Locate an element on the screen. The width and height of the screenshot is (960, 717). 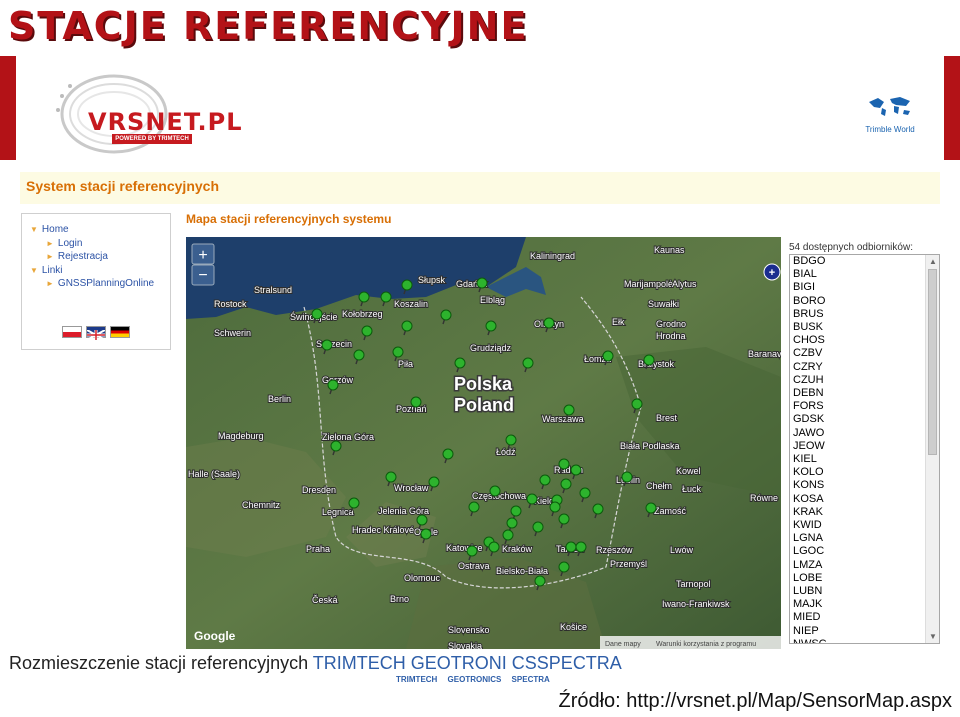
flag-germany-icon is located at coordinates (120, 332).